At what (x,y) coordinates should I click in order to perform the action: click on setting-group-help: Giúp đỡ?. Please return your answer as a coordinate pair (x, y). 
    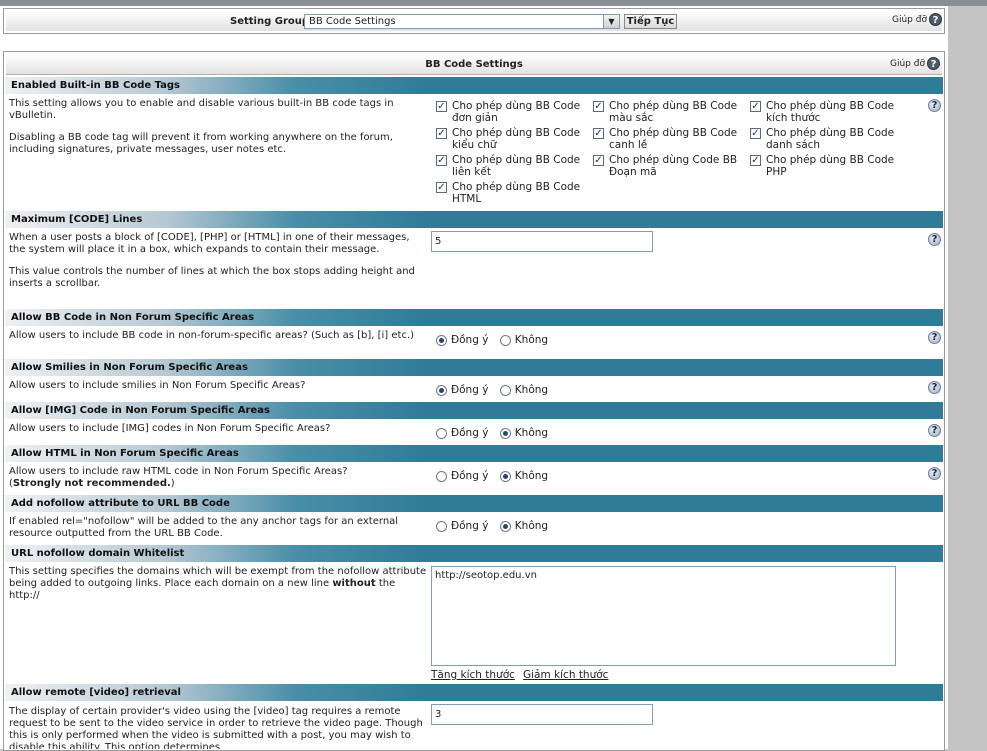
    Looking at the image, I should click on (917, 19).